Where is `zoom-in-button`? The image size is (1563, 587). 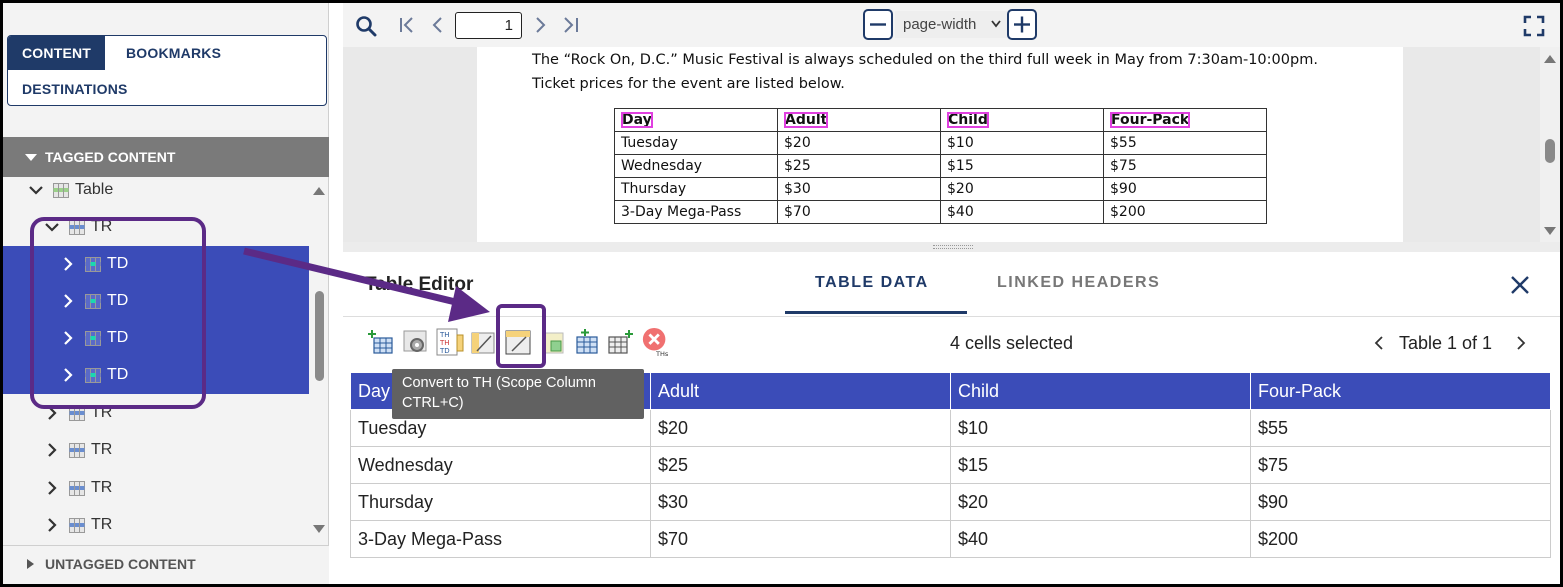 zoom-in-button is located at coordinates (1022, 24).